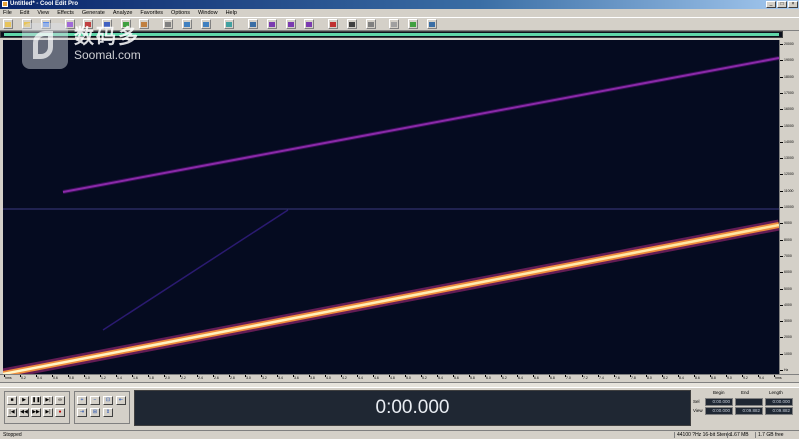 Image resolution: width=799 pixels, height=439 pixels. I want to click on frequency-label: Hz, so click(786, 370).